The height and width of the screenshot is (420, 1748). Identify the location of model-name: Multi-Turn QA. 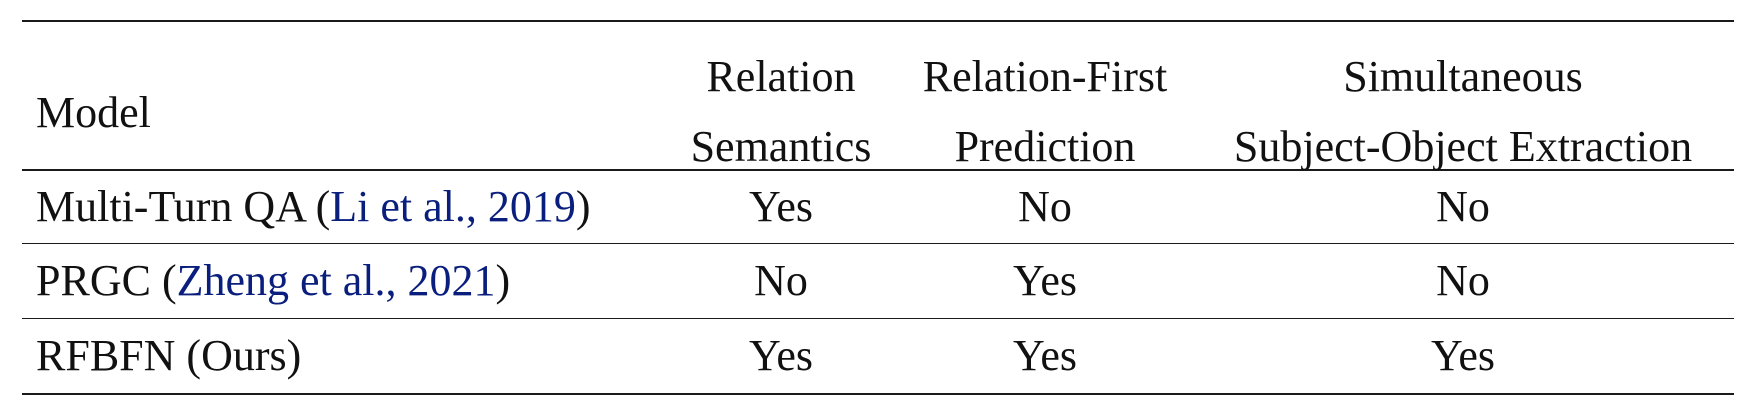
(170, 206).